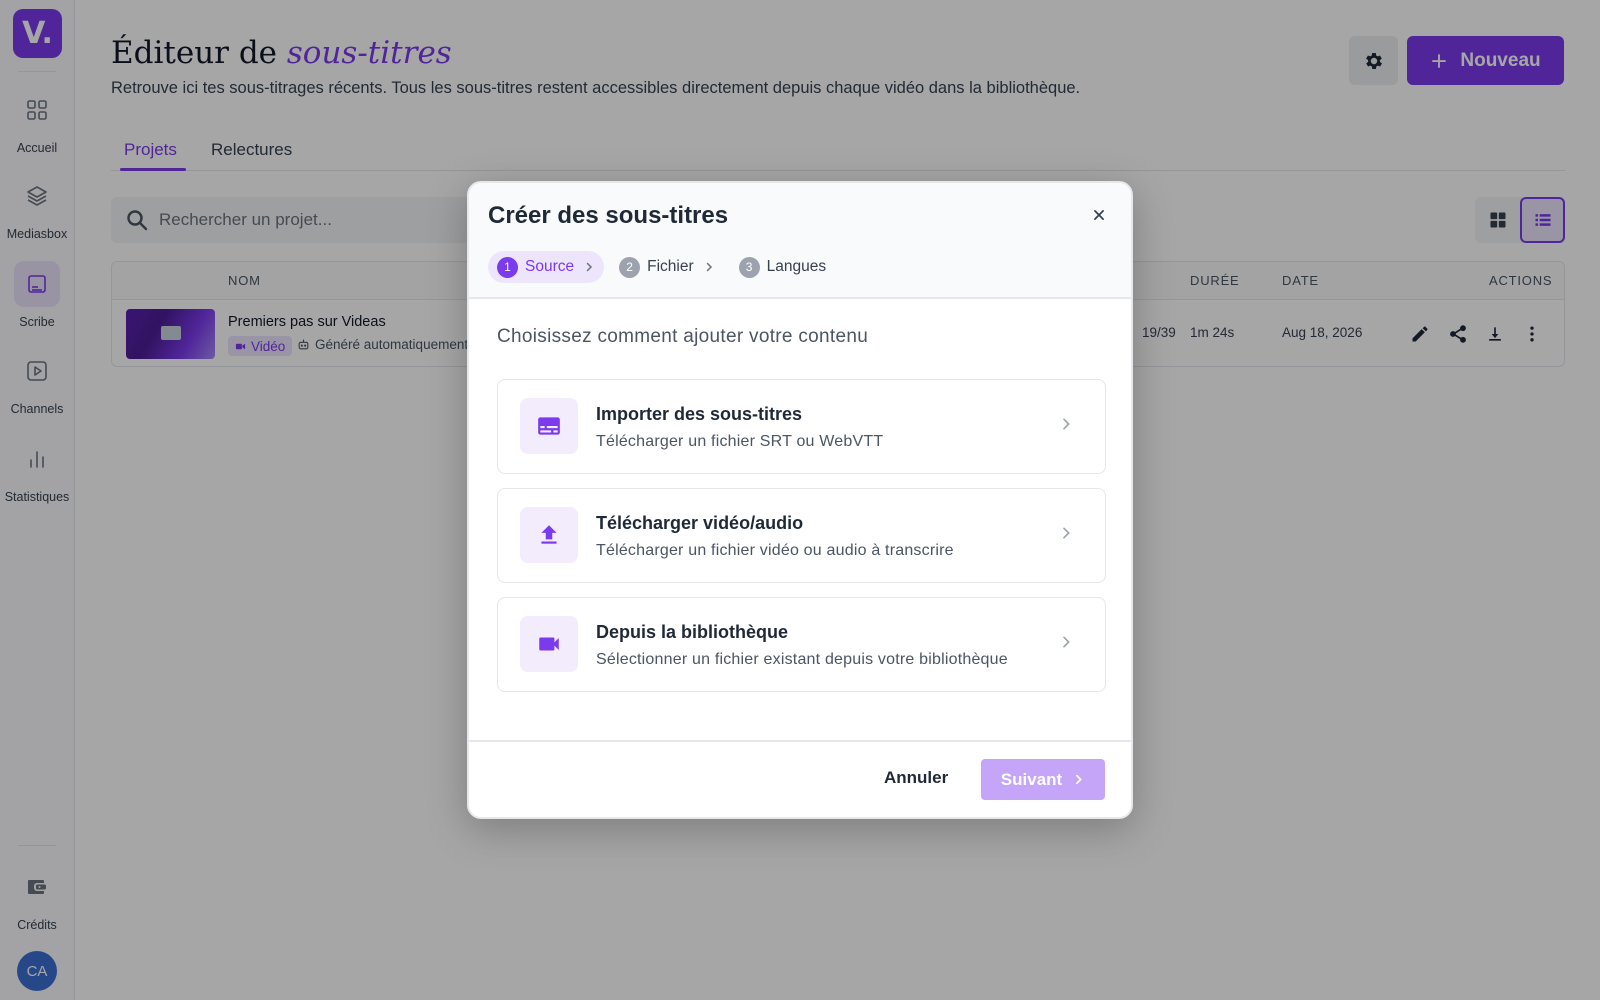 The width and height of the screenshot is (1600, 1000). Describe the element at coordinates (683, 336) in the screenshot. I see `dialog-prompt: Choisissez comment ajouter votre contenu` at that location.